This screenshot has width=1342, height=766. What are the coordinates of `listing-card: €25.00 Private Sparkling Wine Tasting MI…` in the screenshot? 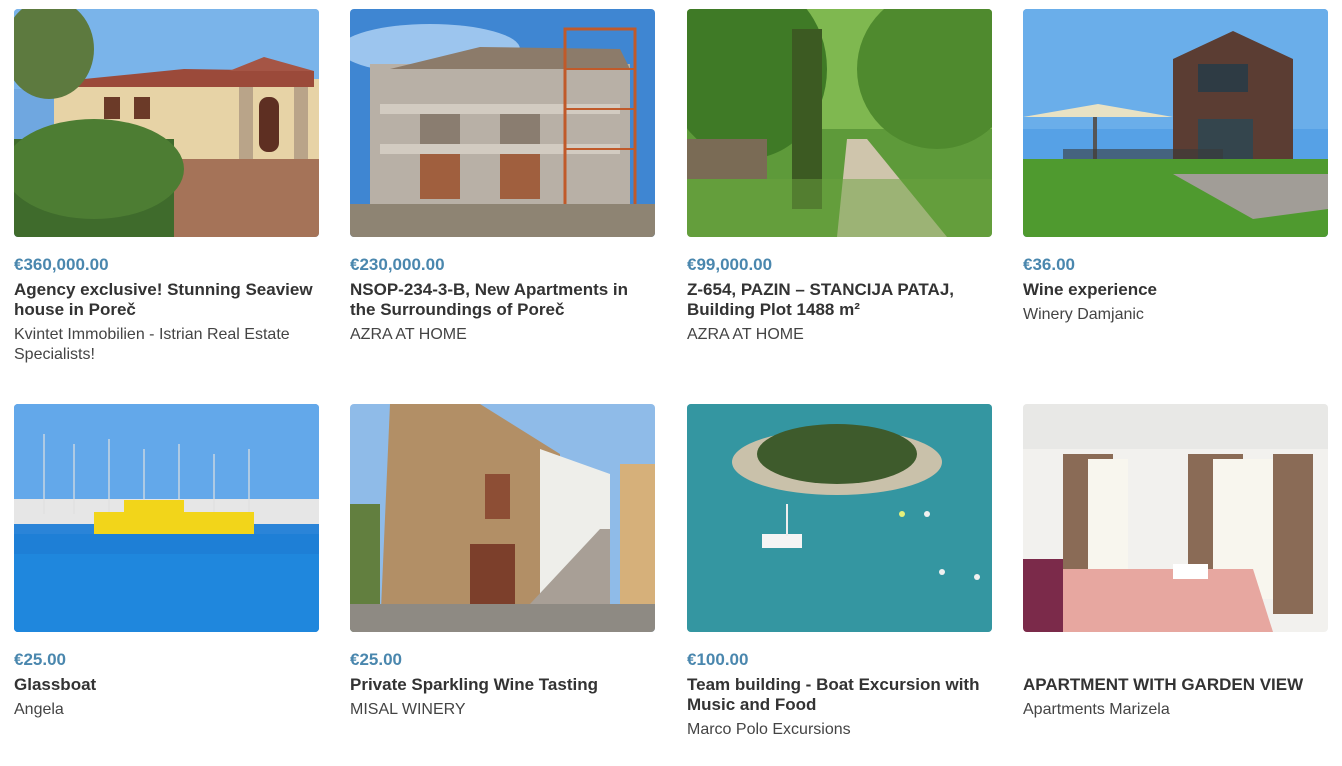 It's located at (502, 562).